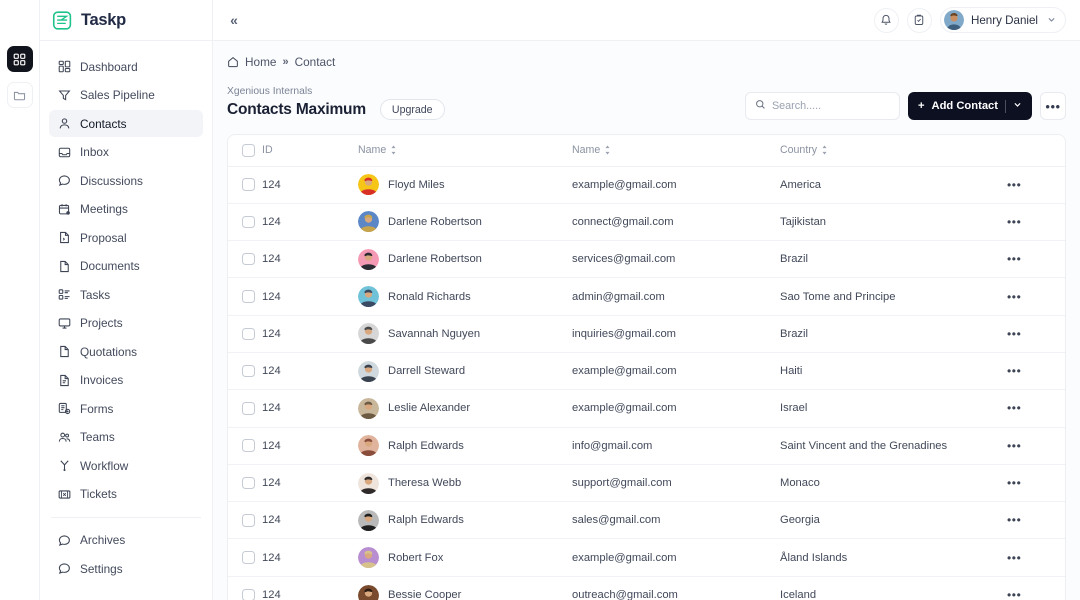  Describe the element at coordinates (412, 109) in the screenshot. I see `upgrade-button: Upgrade` at that location.